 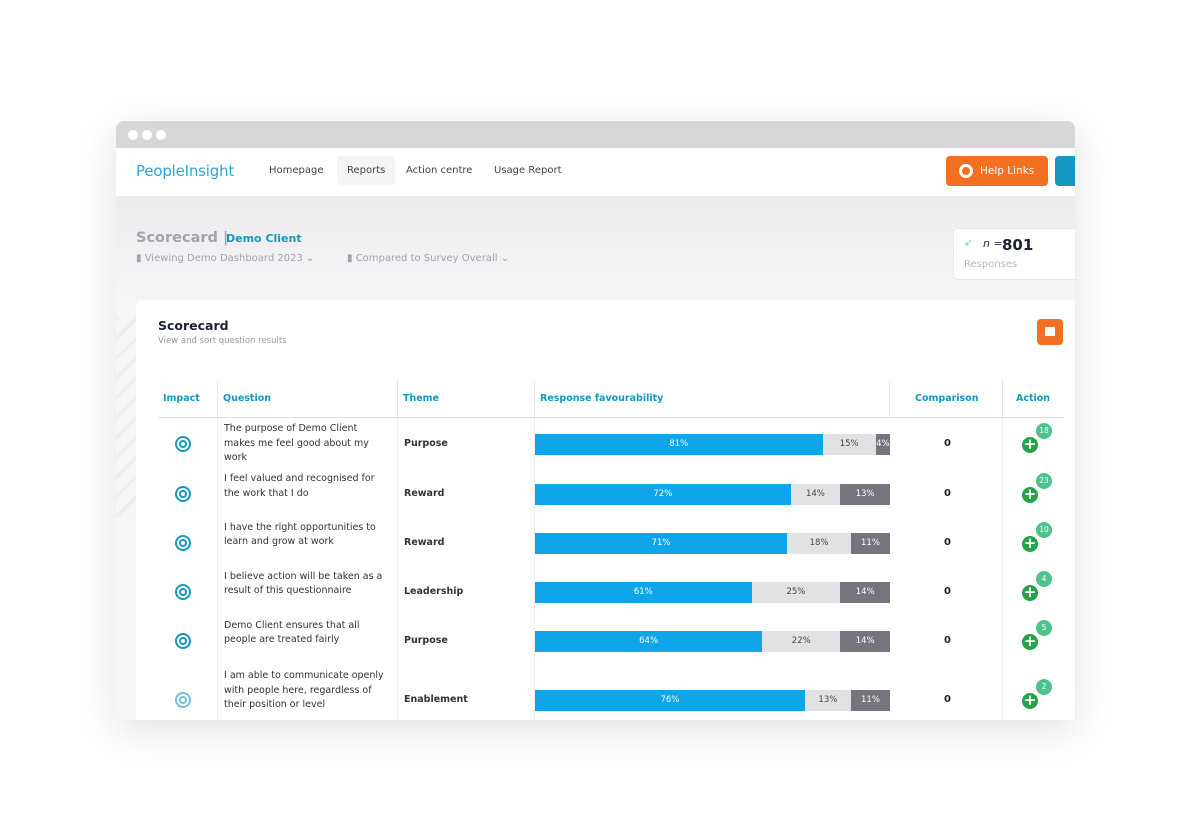 What do you see at coordinates (1007, 171) in the screenshot?
I see `help-links-label: Help Links` at bounding box center [1007, 171].